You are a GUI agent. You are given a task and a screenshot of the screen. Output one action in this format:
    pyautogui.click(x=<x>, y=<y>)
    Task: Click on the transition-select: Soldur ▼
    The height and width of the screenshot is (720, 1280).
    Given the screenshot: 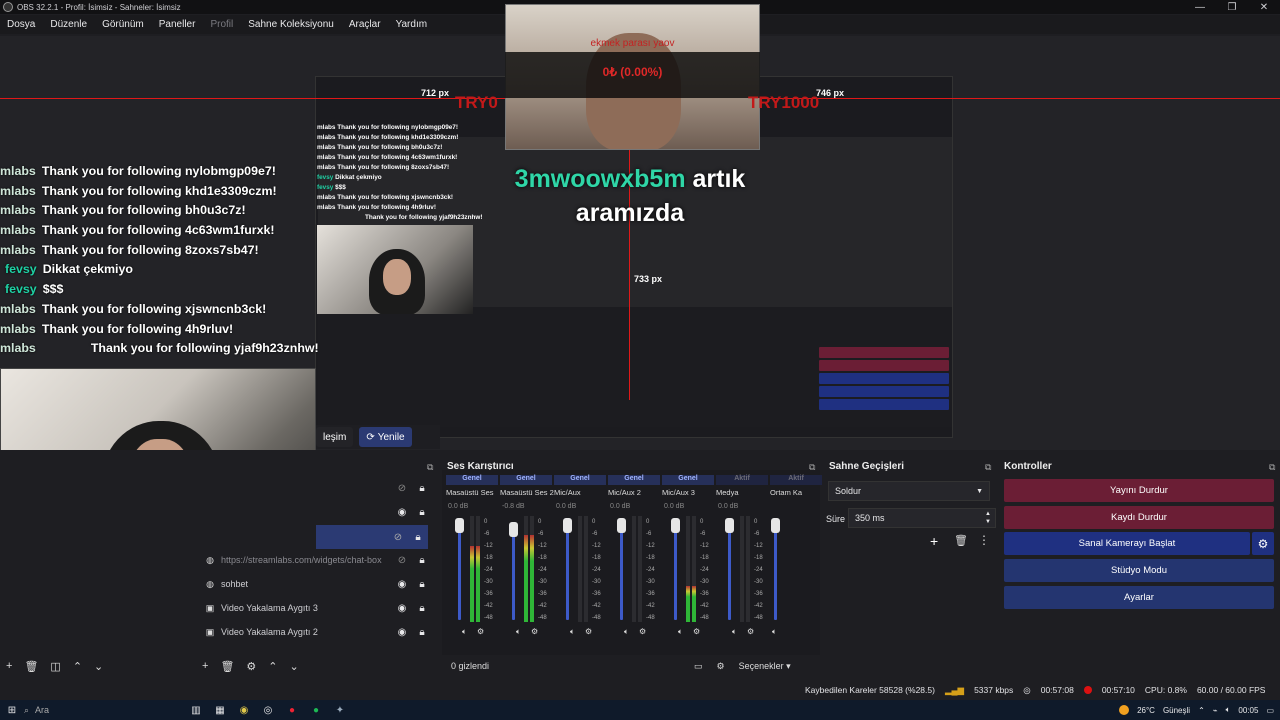 What is the action you would take?
    pyautogui.click(x=909, y=491)
    